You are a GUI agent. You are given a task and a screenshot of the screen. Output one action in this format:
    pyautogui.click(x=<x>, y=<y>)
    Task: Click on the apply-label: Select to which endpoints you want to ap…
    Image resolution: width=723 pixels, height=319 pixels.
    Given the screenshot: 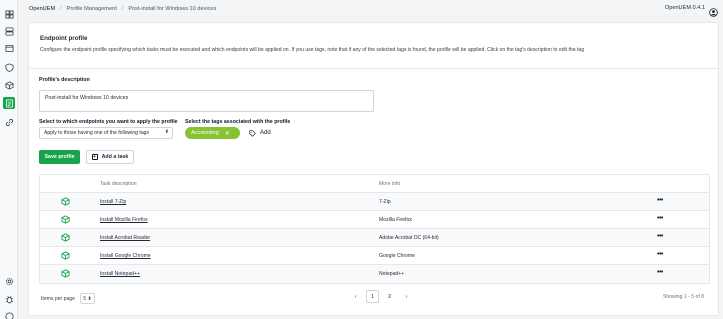 What is the action you would take?
    pyautogui.click(x=108, y=122)
    